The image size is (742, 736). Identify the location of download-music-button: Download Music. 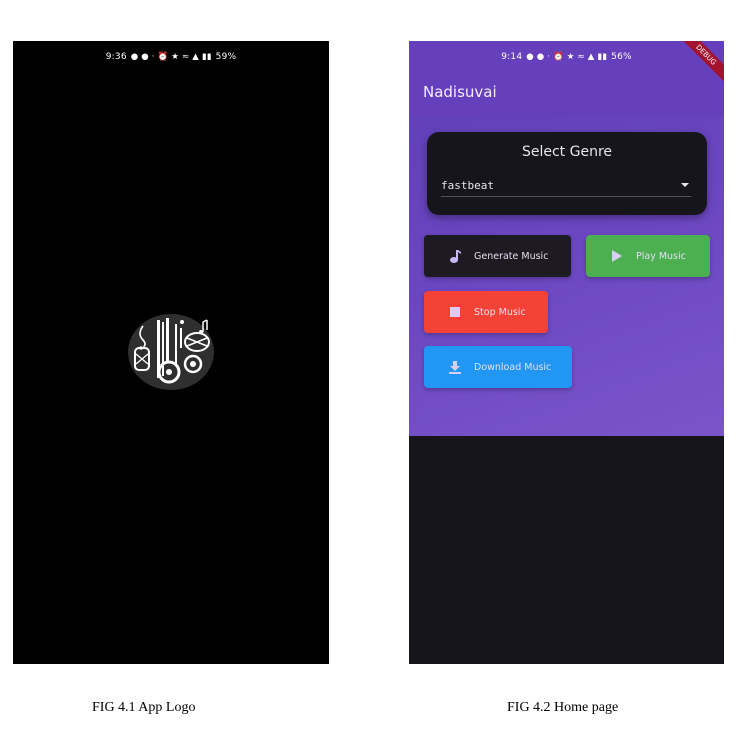
(498, 367).